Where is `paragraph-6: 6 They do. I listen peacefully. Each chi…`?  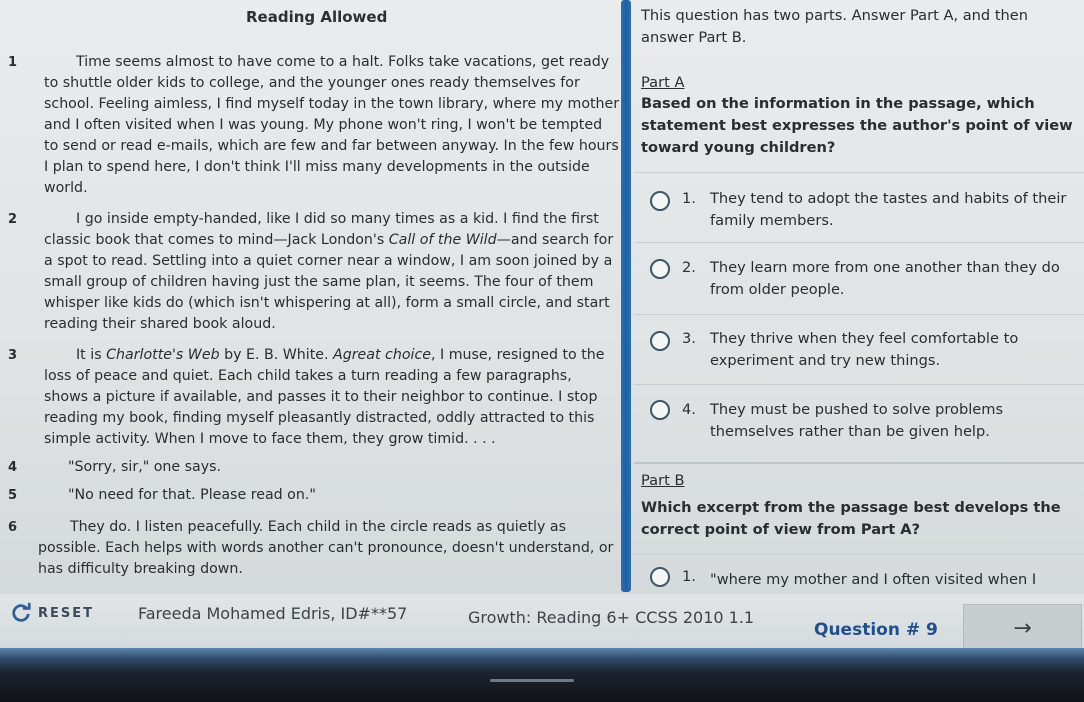
paragraph-6: 6 They do. I listen peacefully. Each chi… is located at coordinates (310, 548).